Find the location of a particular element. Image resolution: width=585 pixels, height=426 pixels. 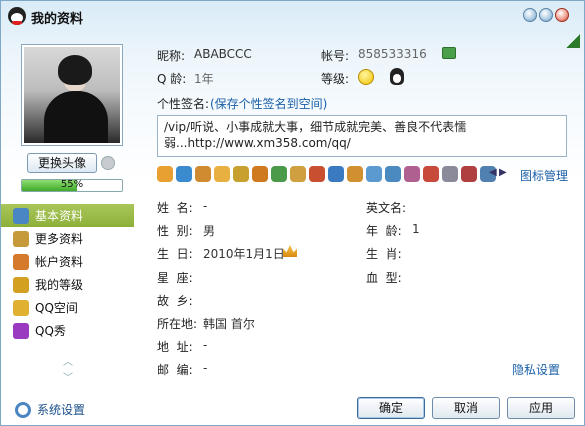

apply-button: 应用 is located at coordinates (541, 408).